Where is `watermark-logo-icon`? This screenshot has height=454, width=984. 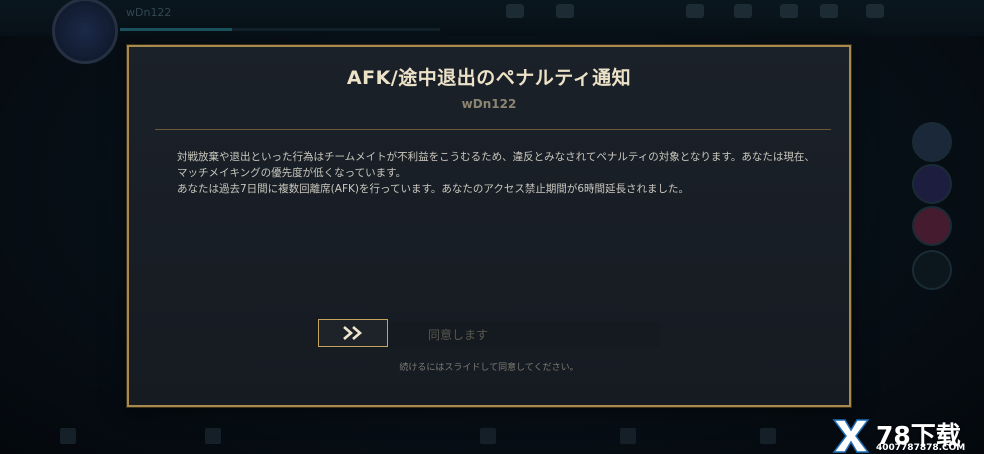 watermark-logo-icon is located at coordinates (851, 436).